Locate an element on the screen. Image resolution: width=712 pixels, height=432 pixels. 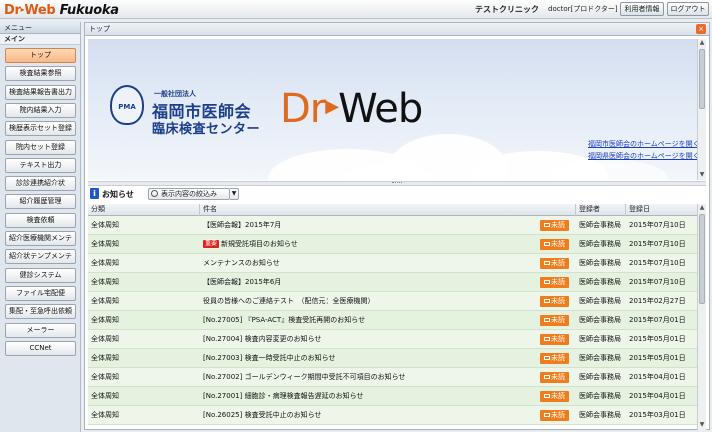
sidebar-item: テキスト出力 is located at coordinates (40, 165).